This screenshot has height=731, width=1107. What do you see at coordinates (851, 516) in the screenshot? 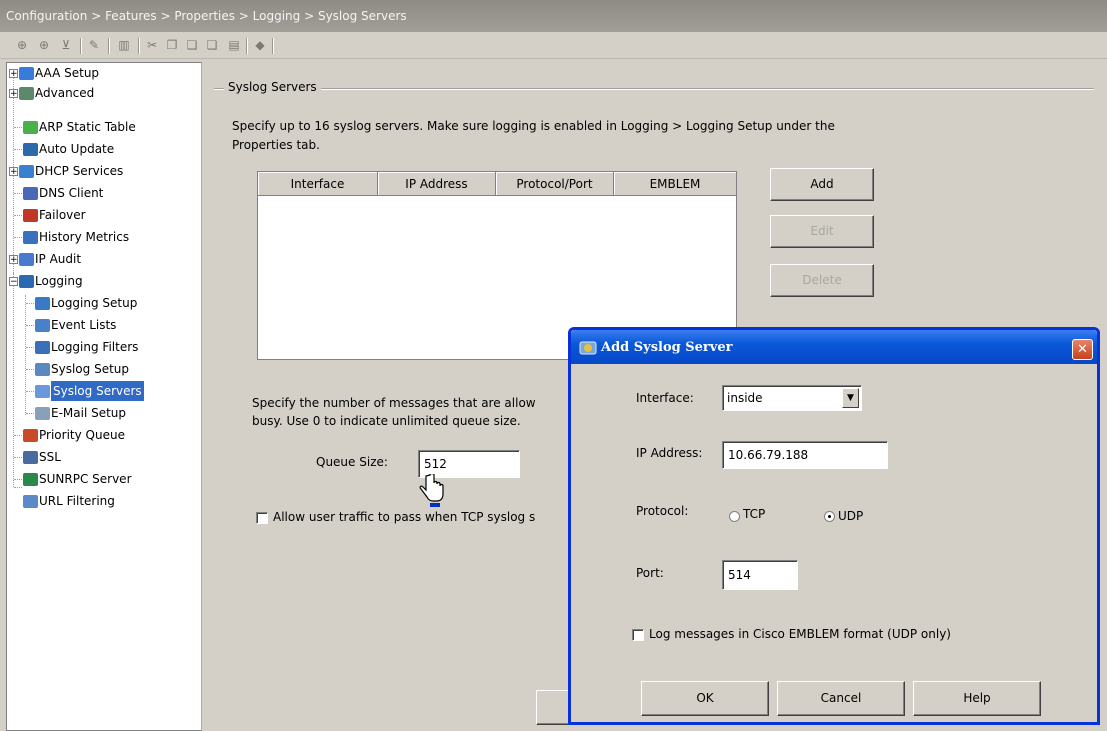
I see `udp-label: UDP` at bounding box center [851, 516].